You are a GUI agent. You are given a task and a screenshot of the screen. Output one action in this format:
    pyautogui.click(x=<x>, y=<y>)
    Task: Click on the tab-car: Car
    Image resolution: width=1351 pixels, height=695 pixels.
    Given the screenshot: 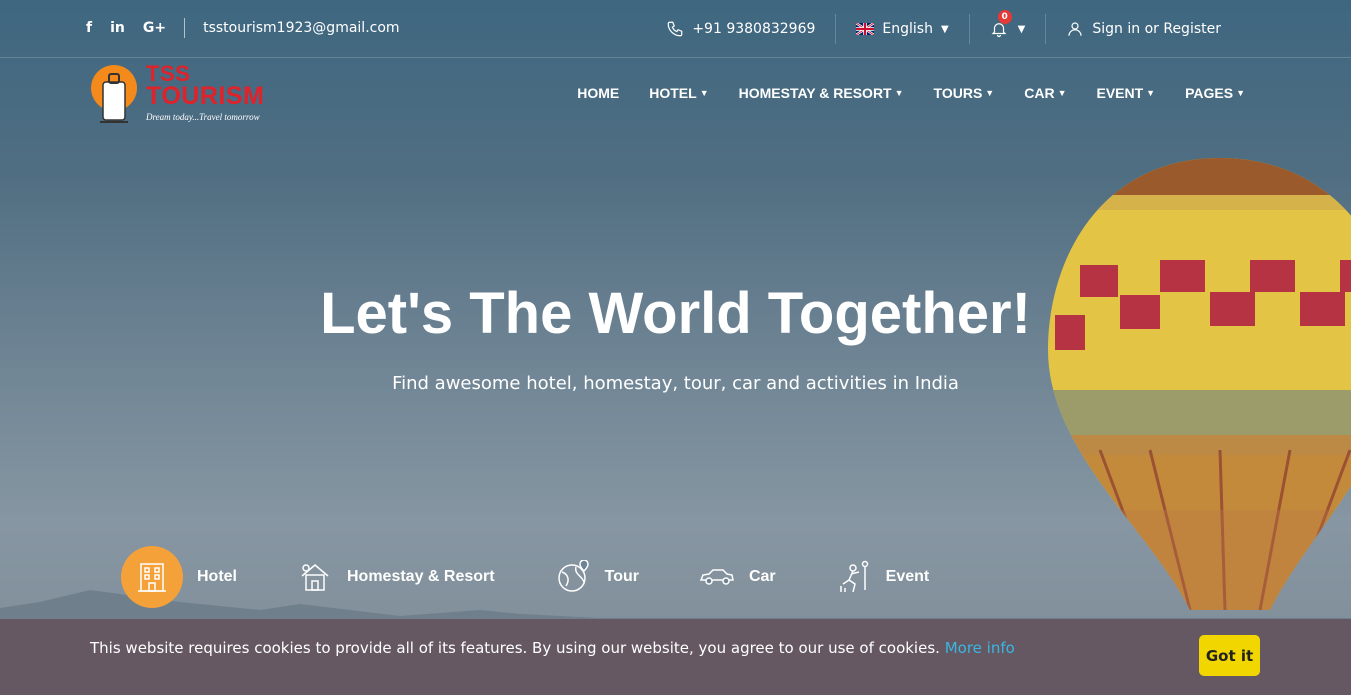 What is the action you would take?
    pyautogui.click(x=737, y=577)
    